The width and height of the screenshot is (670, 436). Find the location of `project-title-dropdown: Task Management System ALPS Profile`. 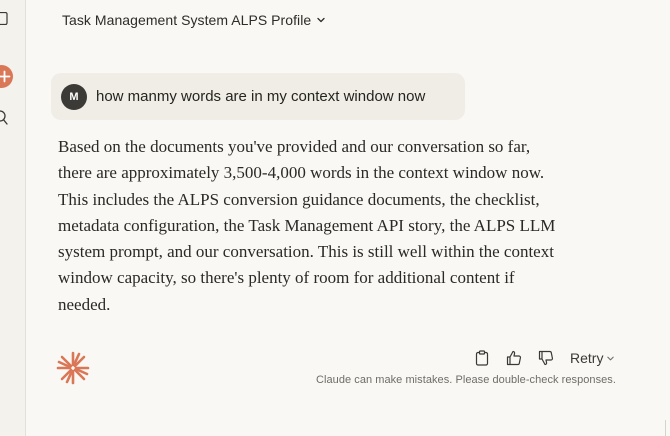

project-title-dropdown: Task Management System ALPS Profile is located at coordinates (194, 20).